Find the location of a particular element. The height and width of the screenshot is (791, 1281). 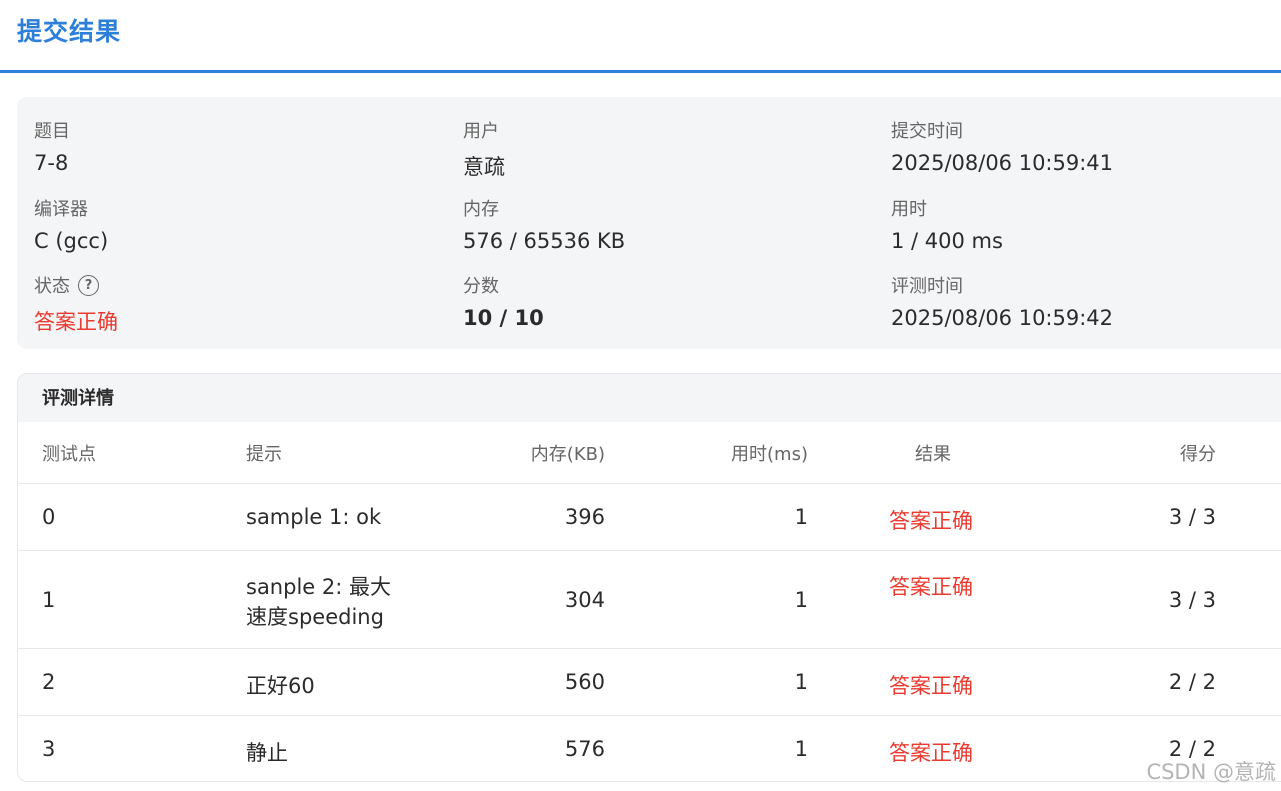

field-judge-time: 评测时间 2025/08/06 10:59:42 is located at coordinates (1002, 301).